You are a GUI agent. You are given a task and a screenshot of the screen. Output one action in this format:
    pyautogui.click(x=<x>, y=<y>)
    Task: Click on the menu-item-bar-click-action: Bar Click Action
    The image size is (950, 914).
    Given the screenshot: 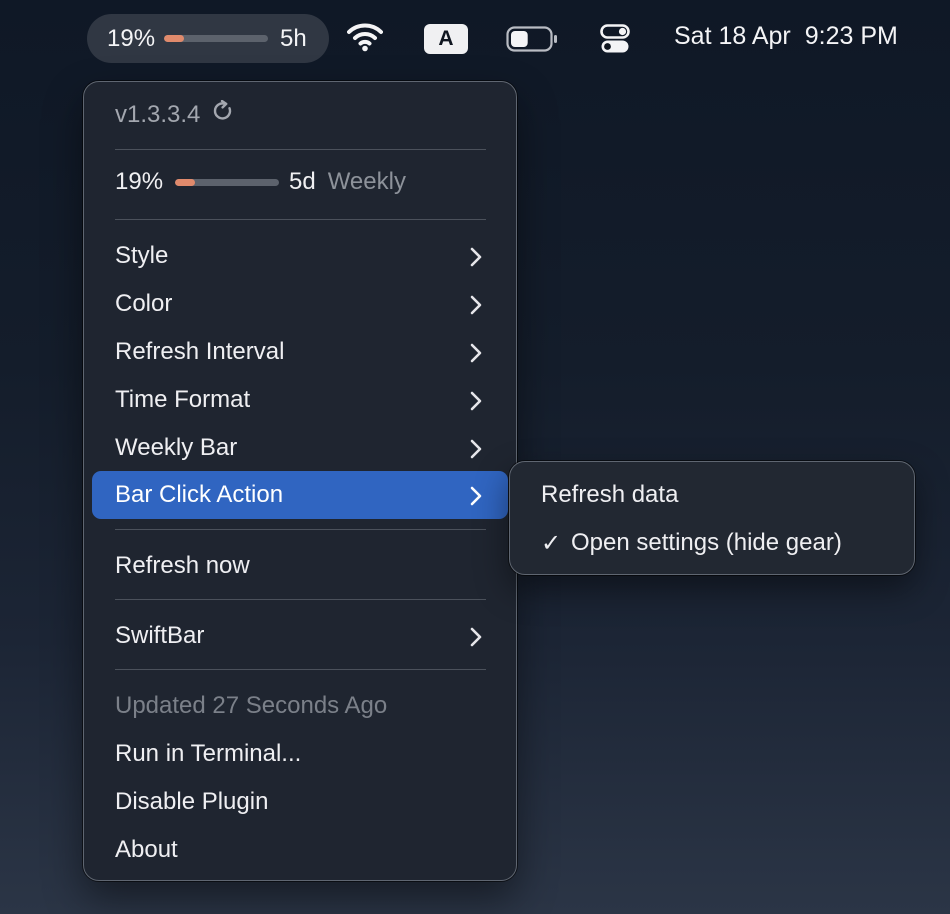 What is the action you would take?
    pyautogui.click(x=300, y=495)
    